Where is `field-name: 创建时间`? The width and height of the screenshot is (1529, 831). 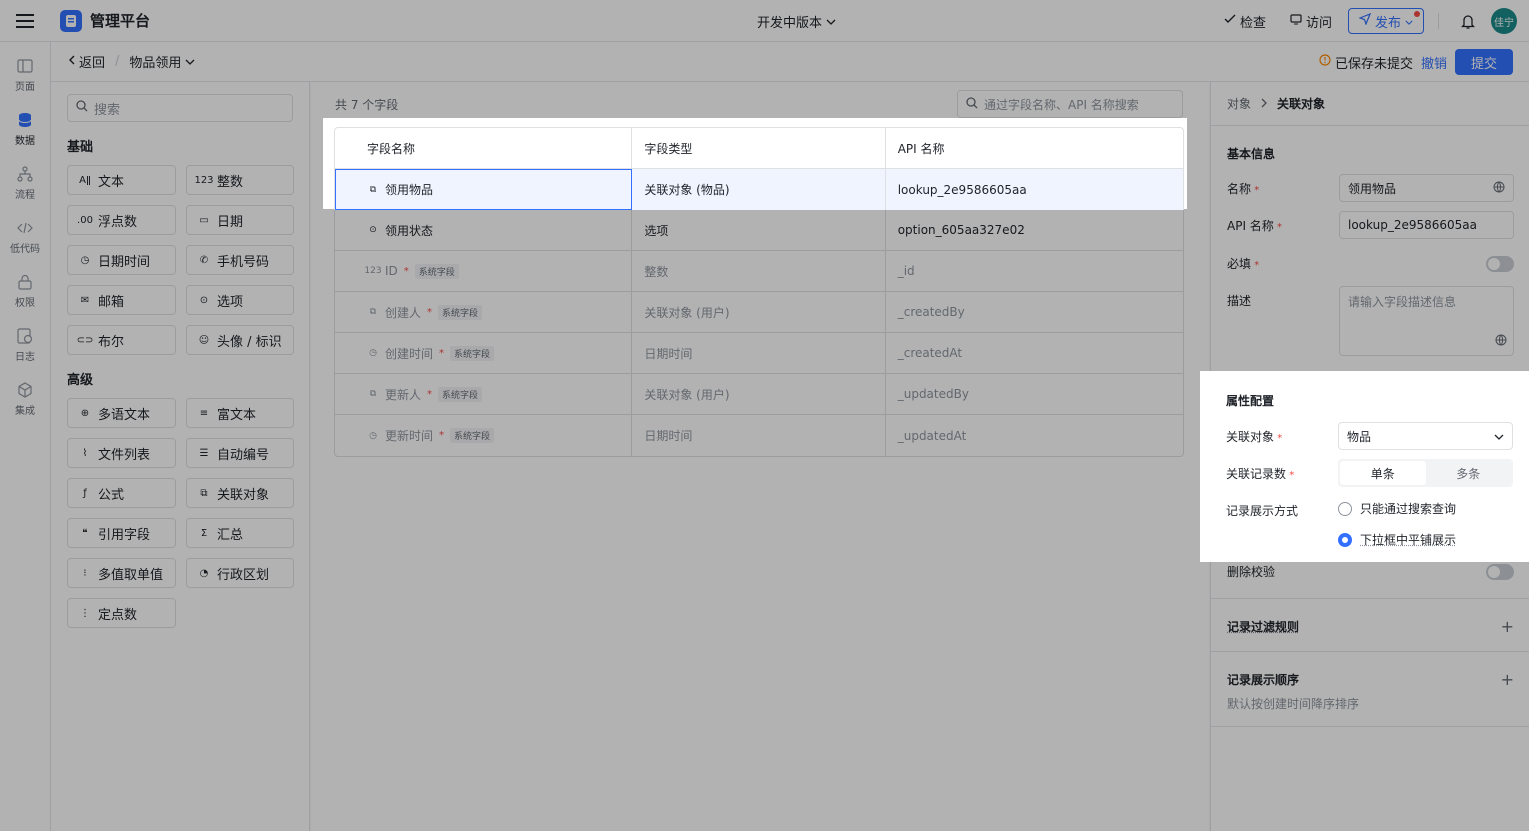
field-name: 创建时间 is located at coordinates (409, 353).